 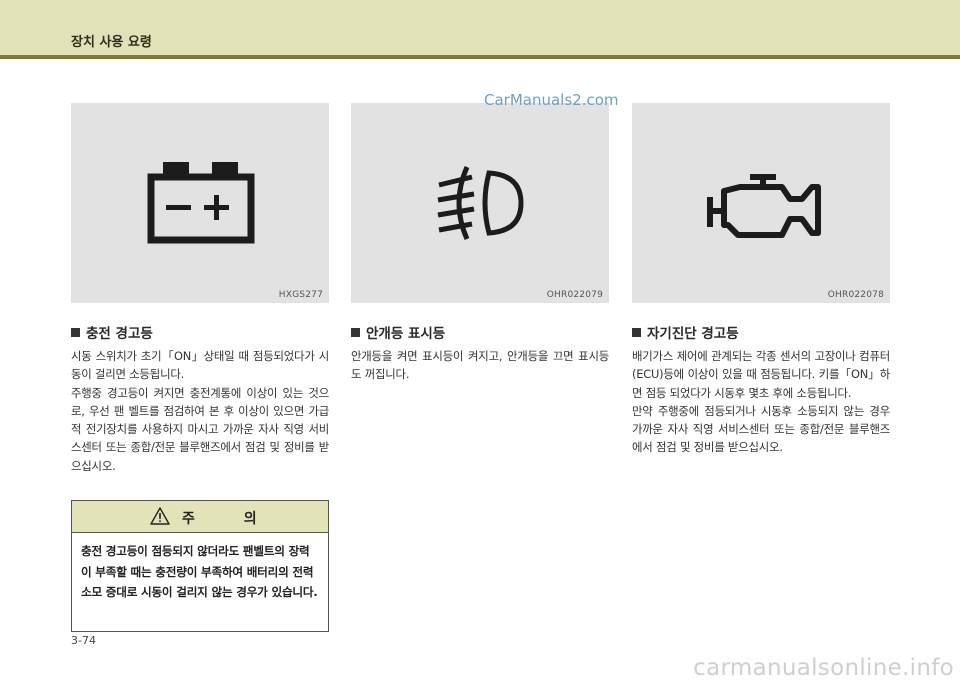 I want to click on paragraph: 안개등을 켜면 표시등이 켜지고, 안개등을 끄면 표시등도 꺼집니다., so click(x=480, y=365).